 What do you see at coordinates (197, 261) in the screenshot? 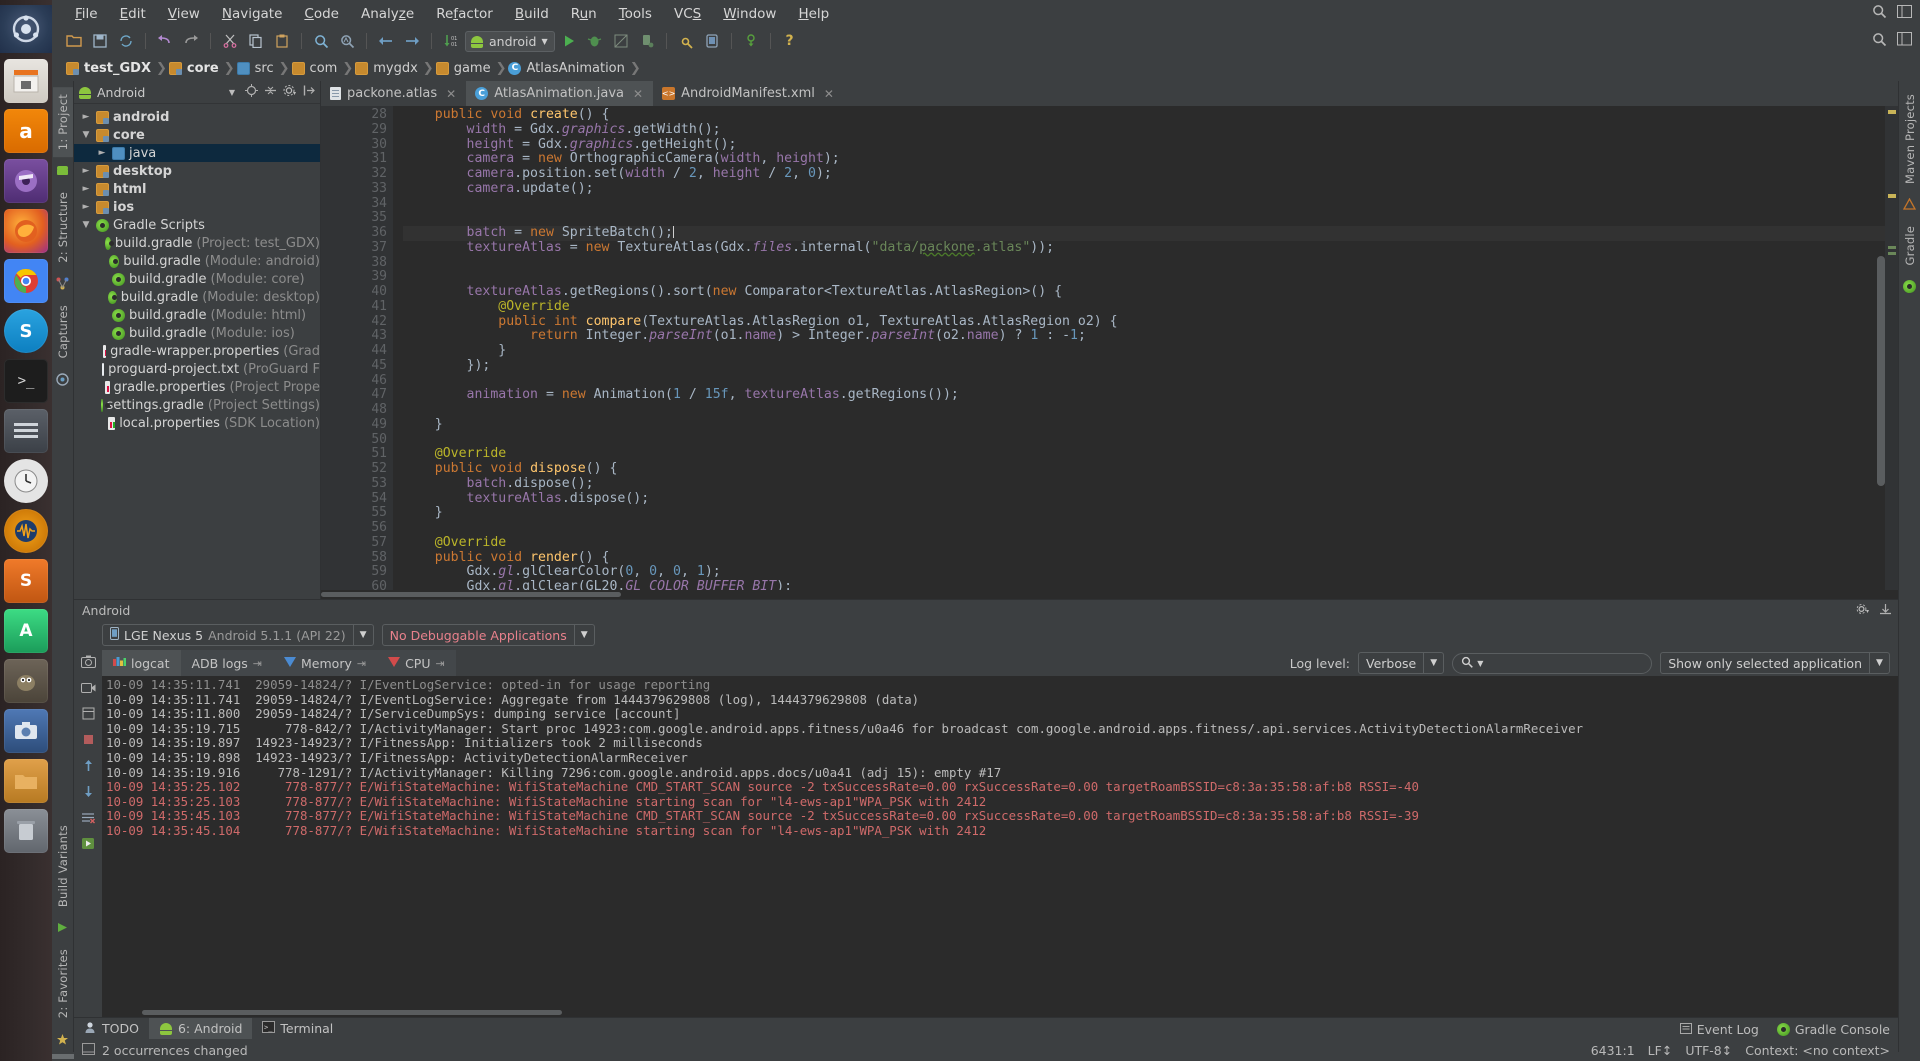
I see `tree-node: build.gradle (Module: android)` at bounding box center [197, 261].